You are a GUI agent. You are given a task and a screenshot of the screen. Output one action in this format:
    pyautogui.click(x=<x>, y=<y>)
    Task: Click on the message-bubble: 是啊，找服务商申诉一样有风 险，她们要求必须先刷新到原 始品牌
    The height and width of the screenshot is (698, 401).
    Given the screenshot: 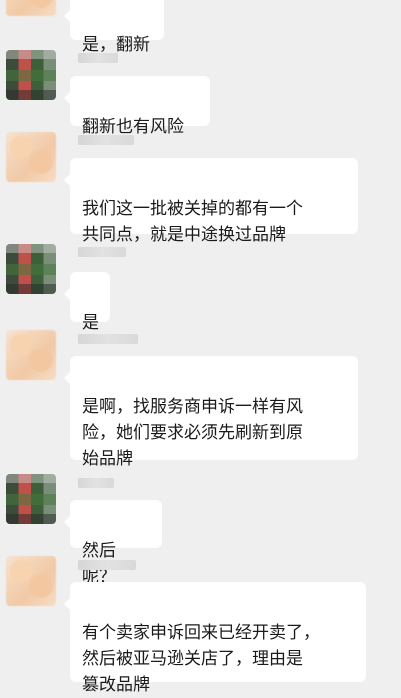 What is the action you would take?
    pyautogui.click(x=211, y=412)
    